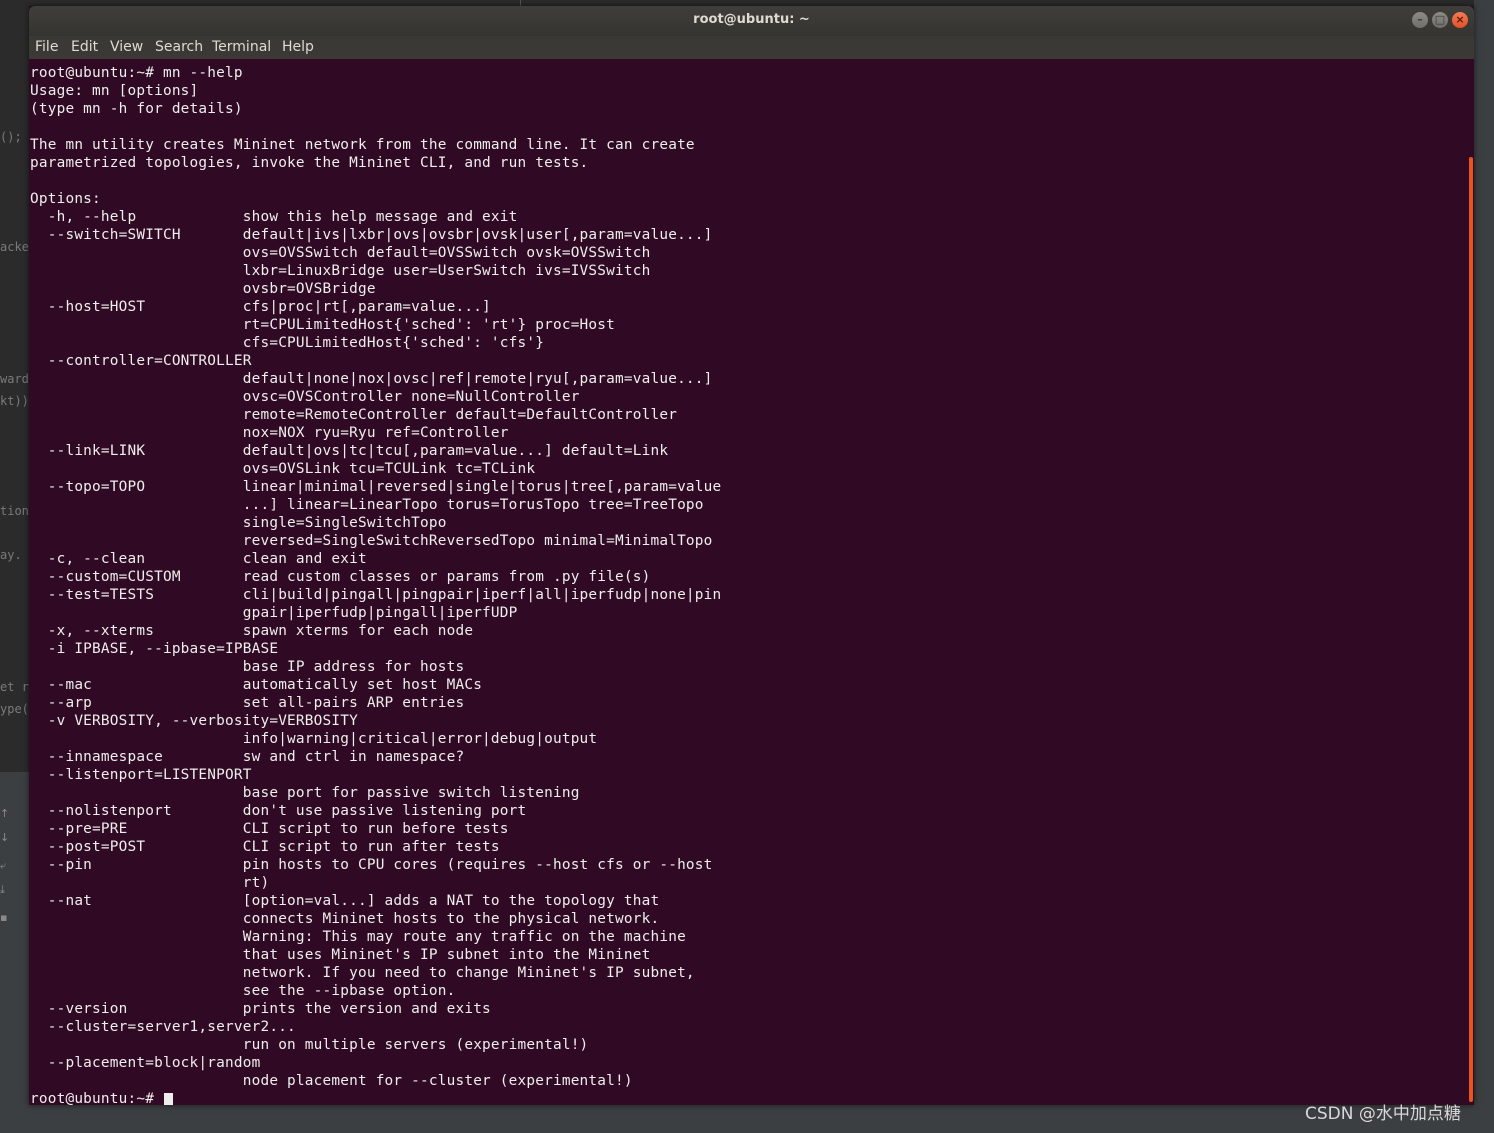 The image size is (1494, 1133). I want to click on close-icon: ×, so click(1460, 20).